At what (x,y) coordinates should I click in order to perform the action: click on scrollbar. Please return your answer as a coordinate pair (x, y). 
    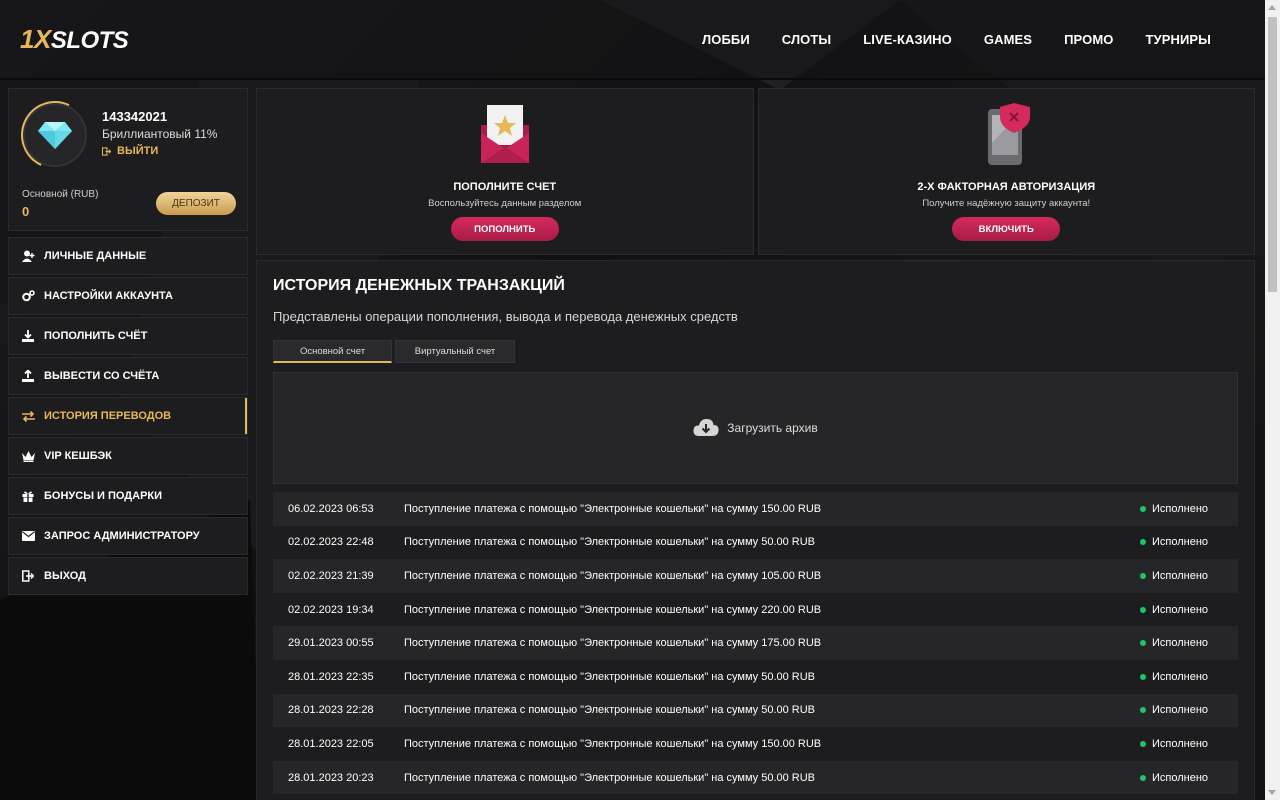
    Looking at the image, I should click on (1272, 400).